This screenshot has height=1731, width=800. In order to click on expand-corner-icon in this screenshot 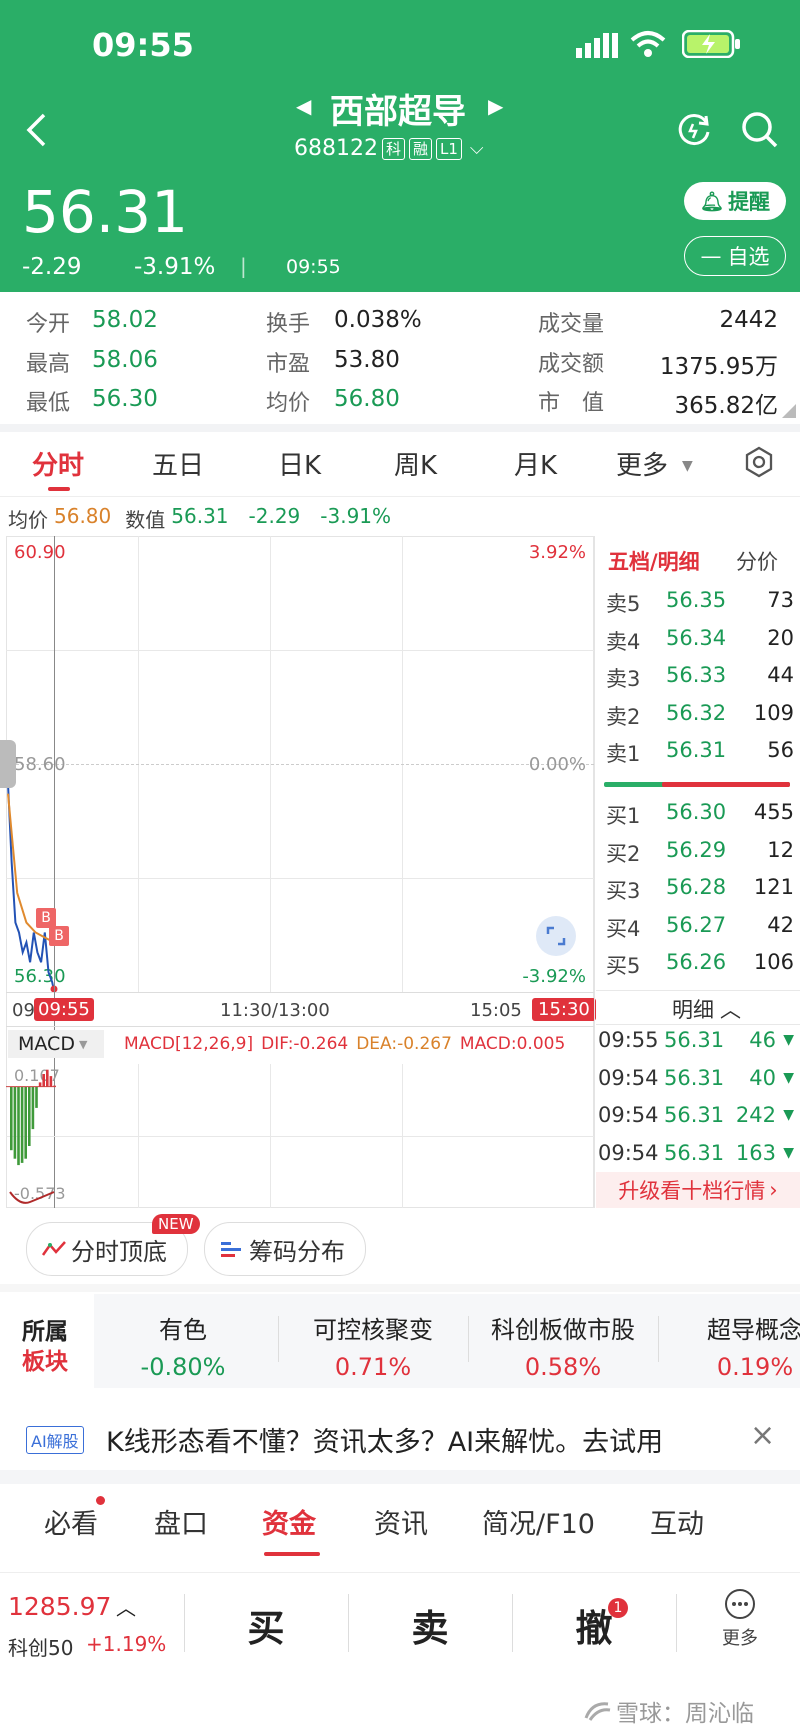, I will do `click(789, 411)`.